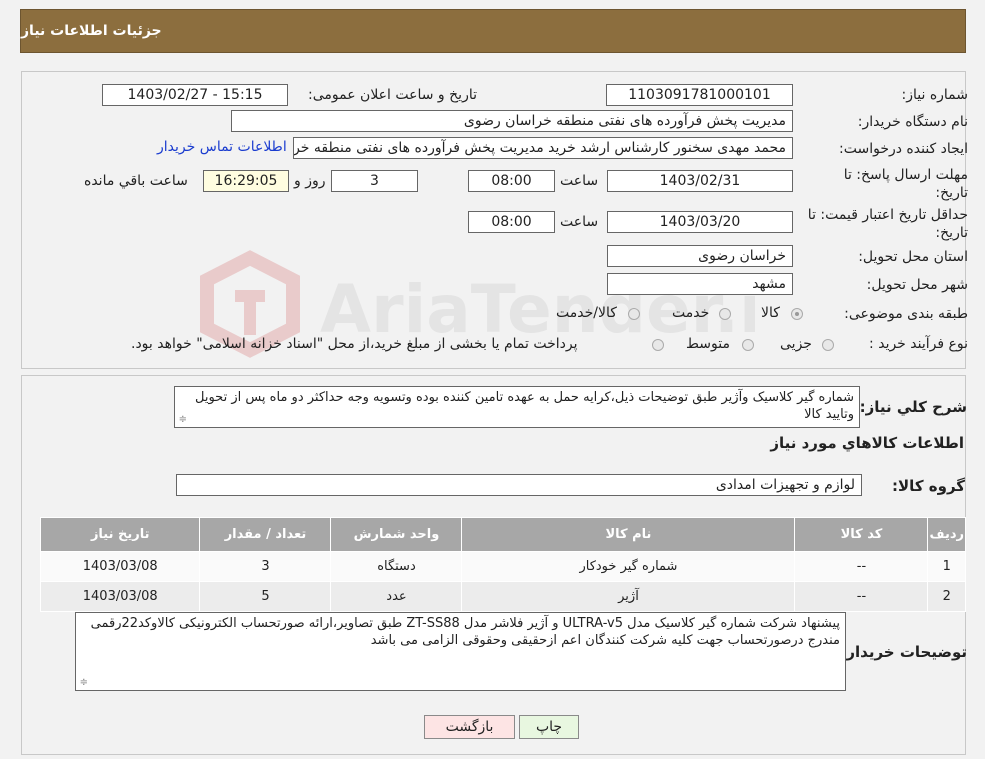 This screenshot has width=985, height=759. What do you see at coordinates (634, 314) in the screenshot?
I see `category-goods-service-radio` at bounding box center [634, 314].